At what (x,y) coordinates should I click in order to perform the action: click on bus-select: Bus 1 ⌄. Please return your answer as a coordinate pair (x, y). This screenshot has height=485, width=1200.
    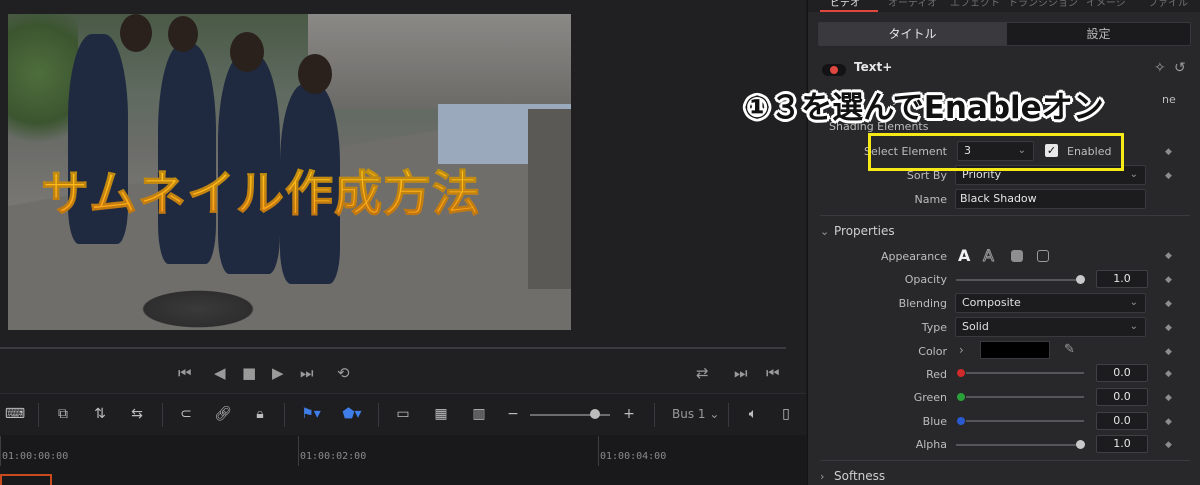
    Looking at the image, I should click on (695, 414).